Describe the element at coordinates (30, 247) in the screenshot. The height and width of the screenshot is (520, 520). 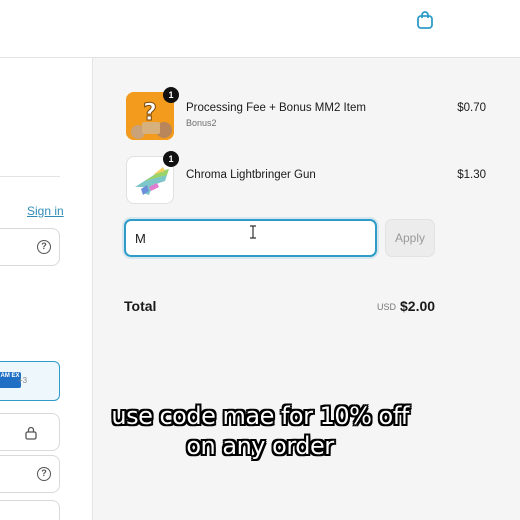
I see `email-field: ?` at that location.